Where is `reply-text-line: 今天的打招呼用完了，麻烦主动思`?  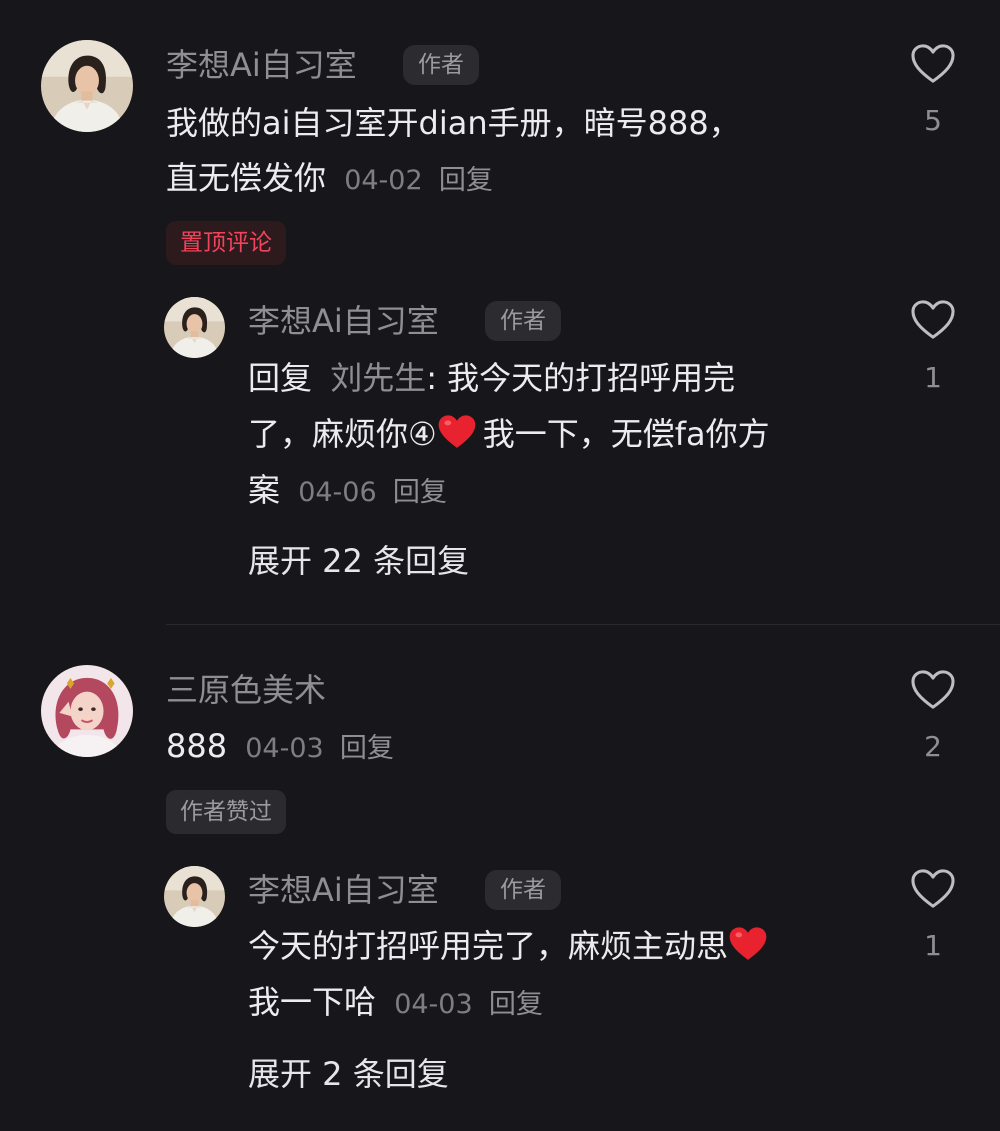
reply-text-line: 今天的打招呼用完了，麻烦主动思 is located at coordinates (508, 946).